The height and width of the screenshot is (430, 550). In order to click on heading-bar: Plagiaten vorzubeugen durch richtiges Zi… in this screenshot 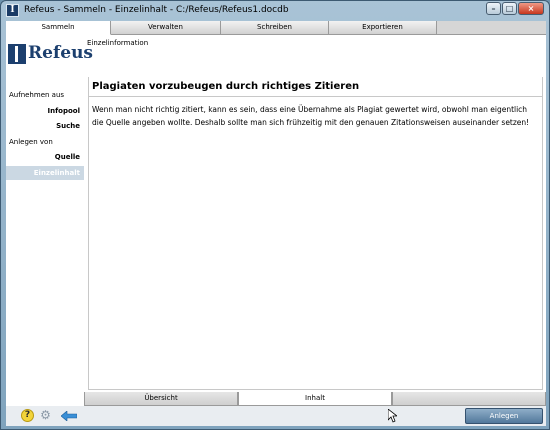, I will do `click(315, 87)`.